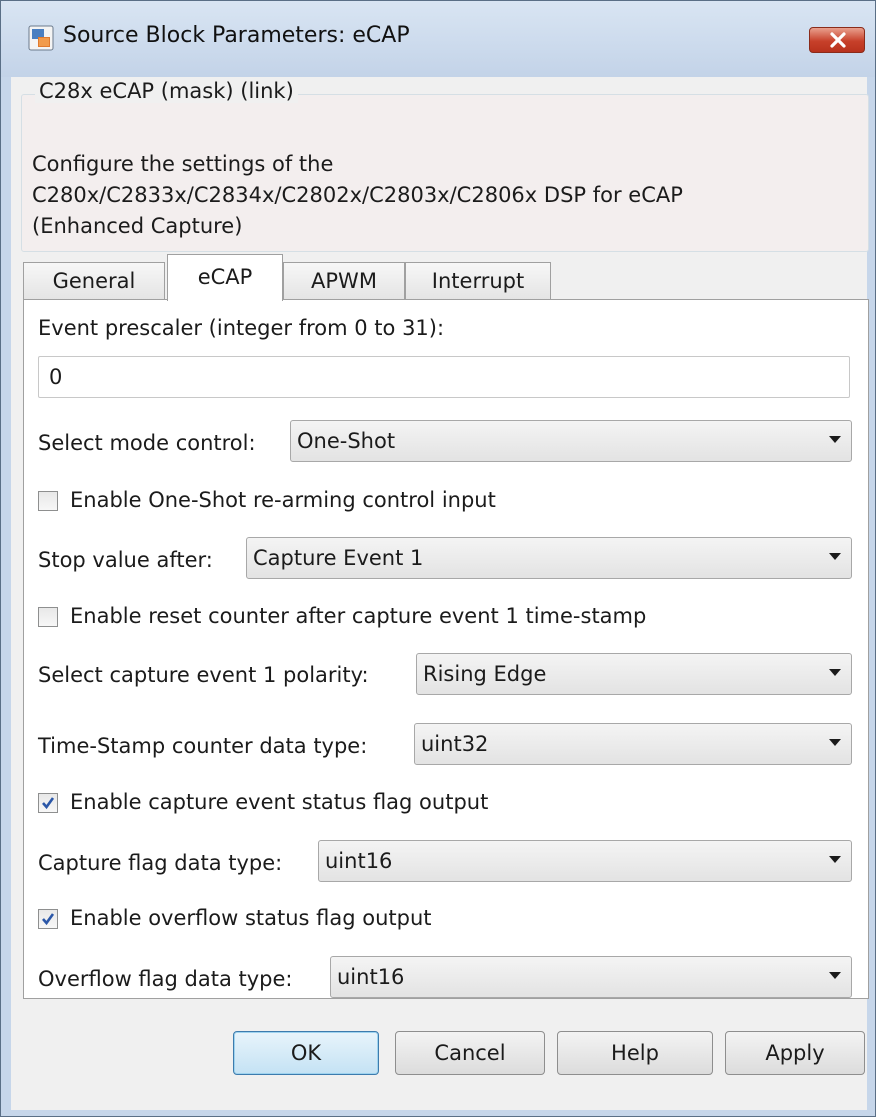 This screenshot has width=878, height=1119. I want to click on overflow-flag-type-label: Overflow flag data type:, so click(165, 979).